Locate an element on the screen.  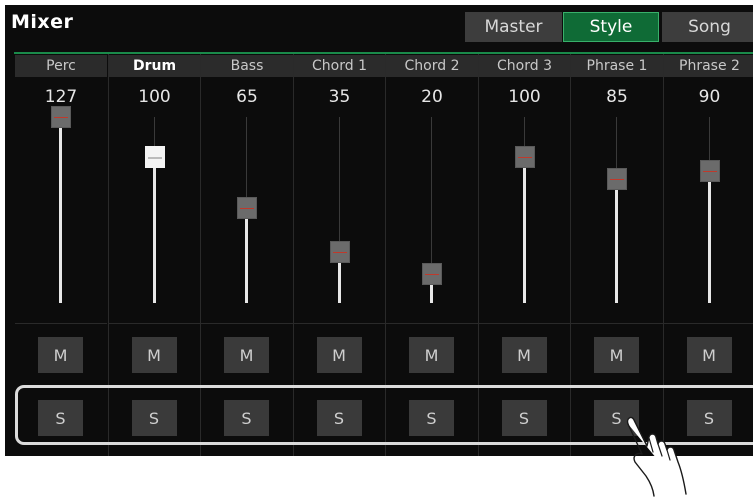
tab-master: Master is located at coordinates (513, 27).